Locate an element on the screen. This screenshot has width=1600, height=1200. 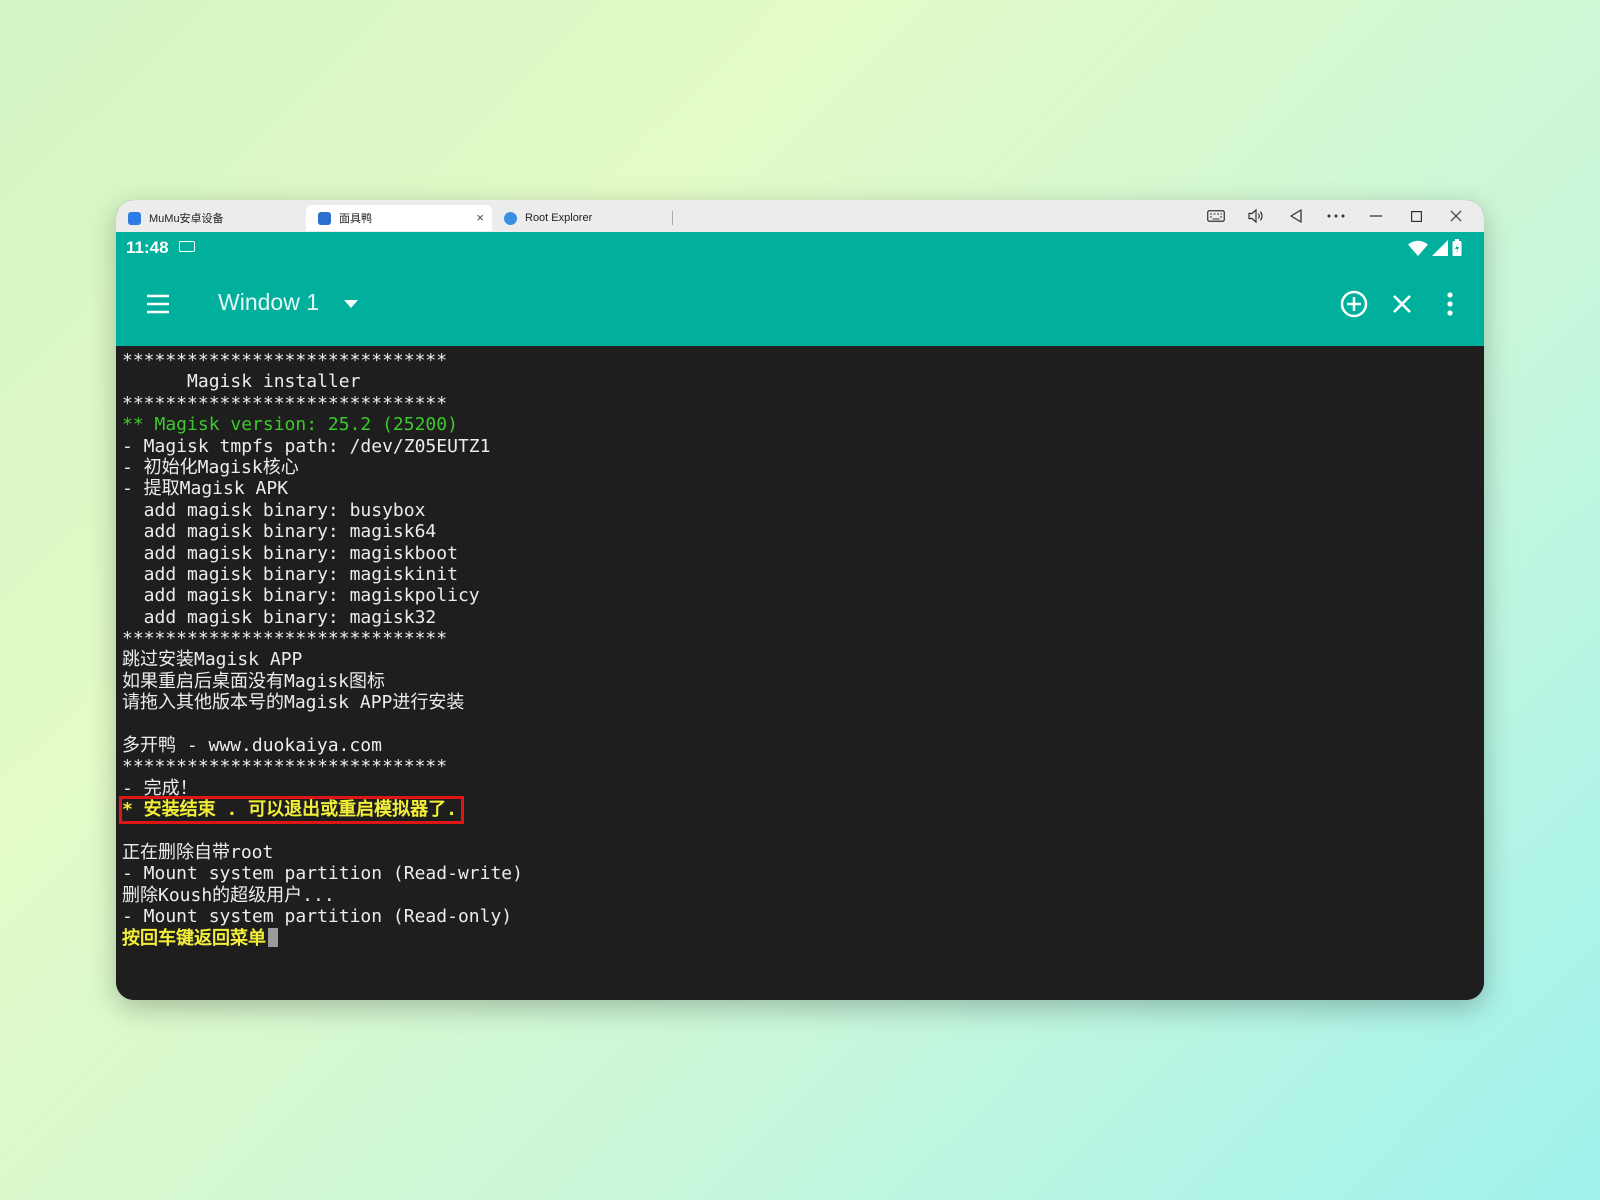
terminal-line-text: 按回车键返回菜单 is located at coordinates (194, 938).